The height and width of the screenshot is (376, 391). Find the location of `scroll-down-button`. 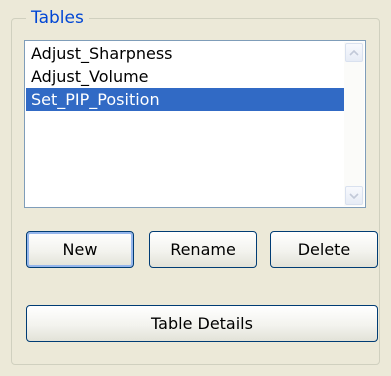

scroll-down-button is located at coordinates (354, 195).